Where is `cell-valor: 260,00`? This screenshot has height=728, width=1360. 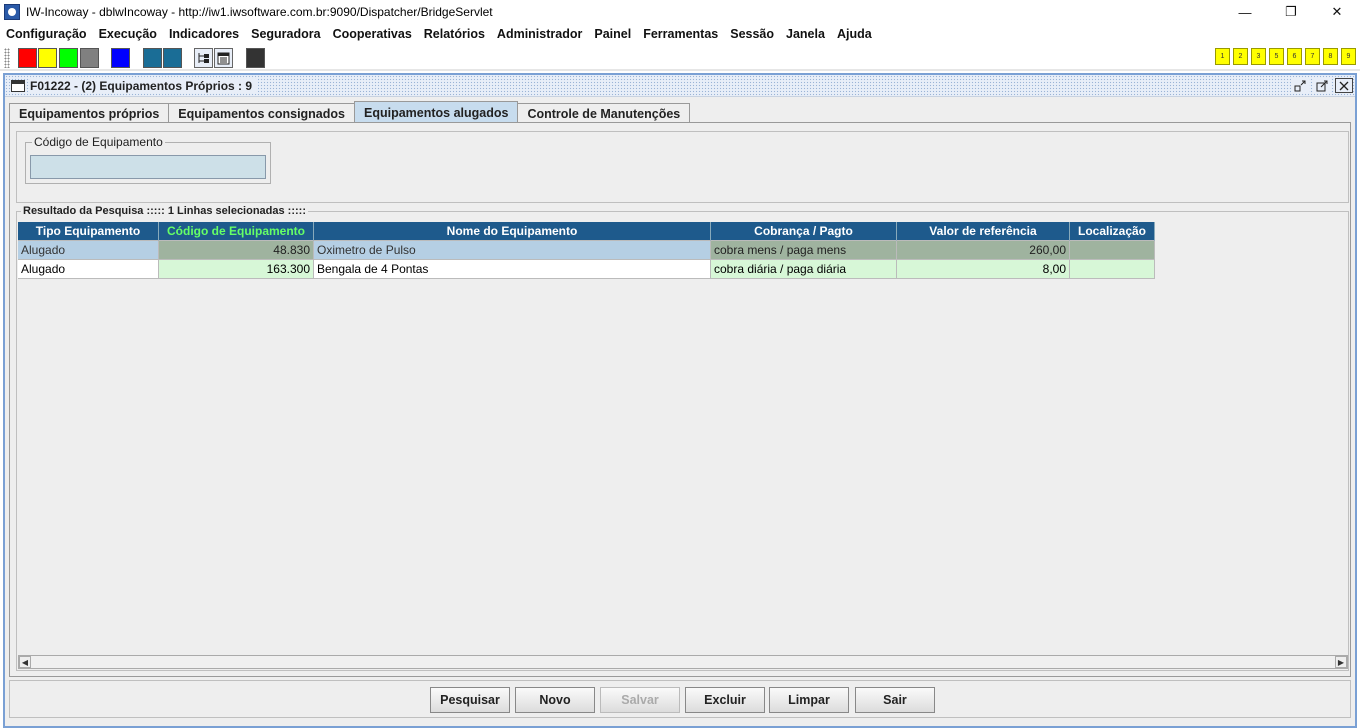
cell-valor: 260,00 is located at coordinates (983, 250).